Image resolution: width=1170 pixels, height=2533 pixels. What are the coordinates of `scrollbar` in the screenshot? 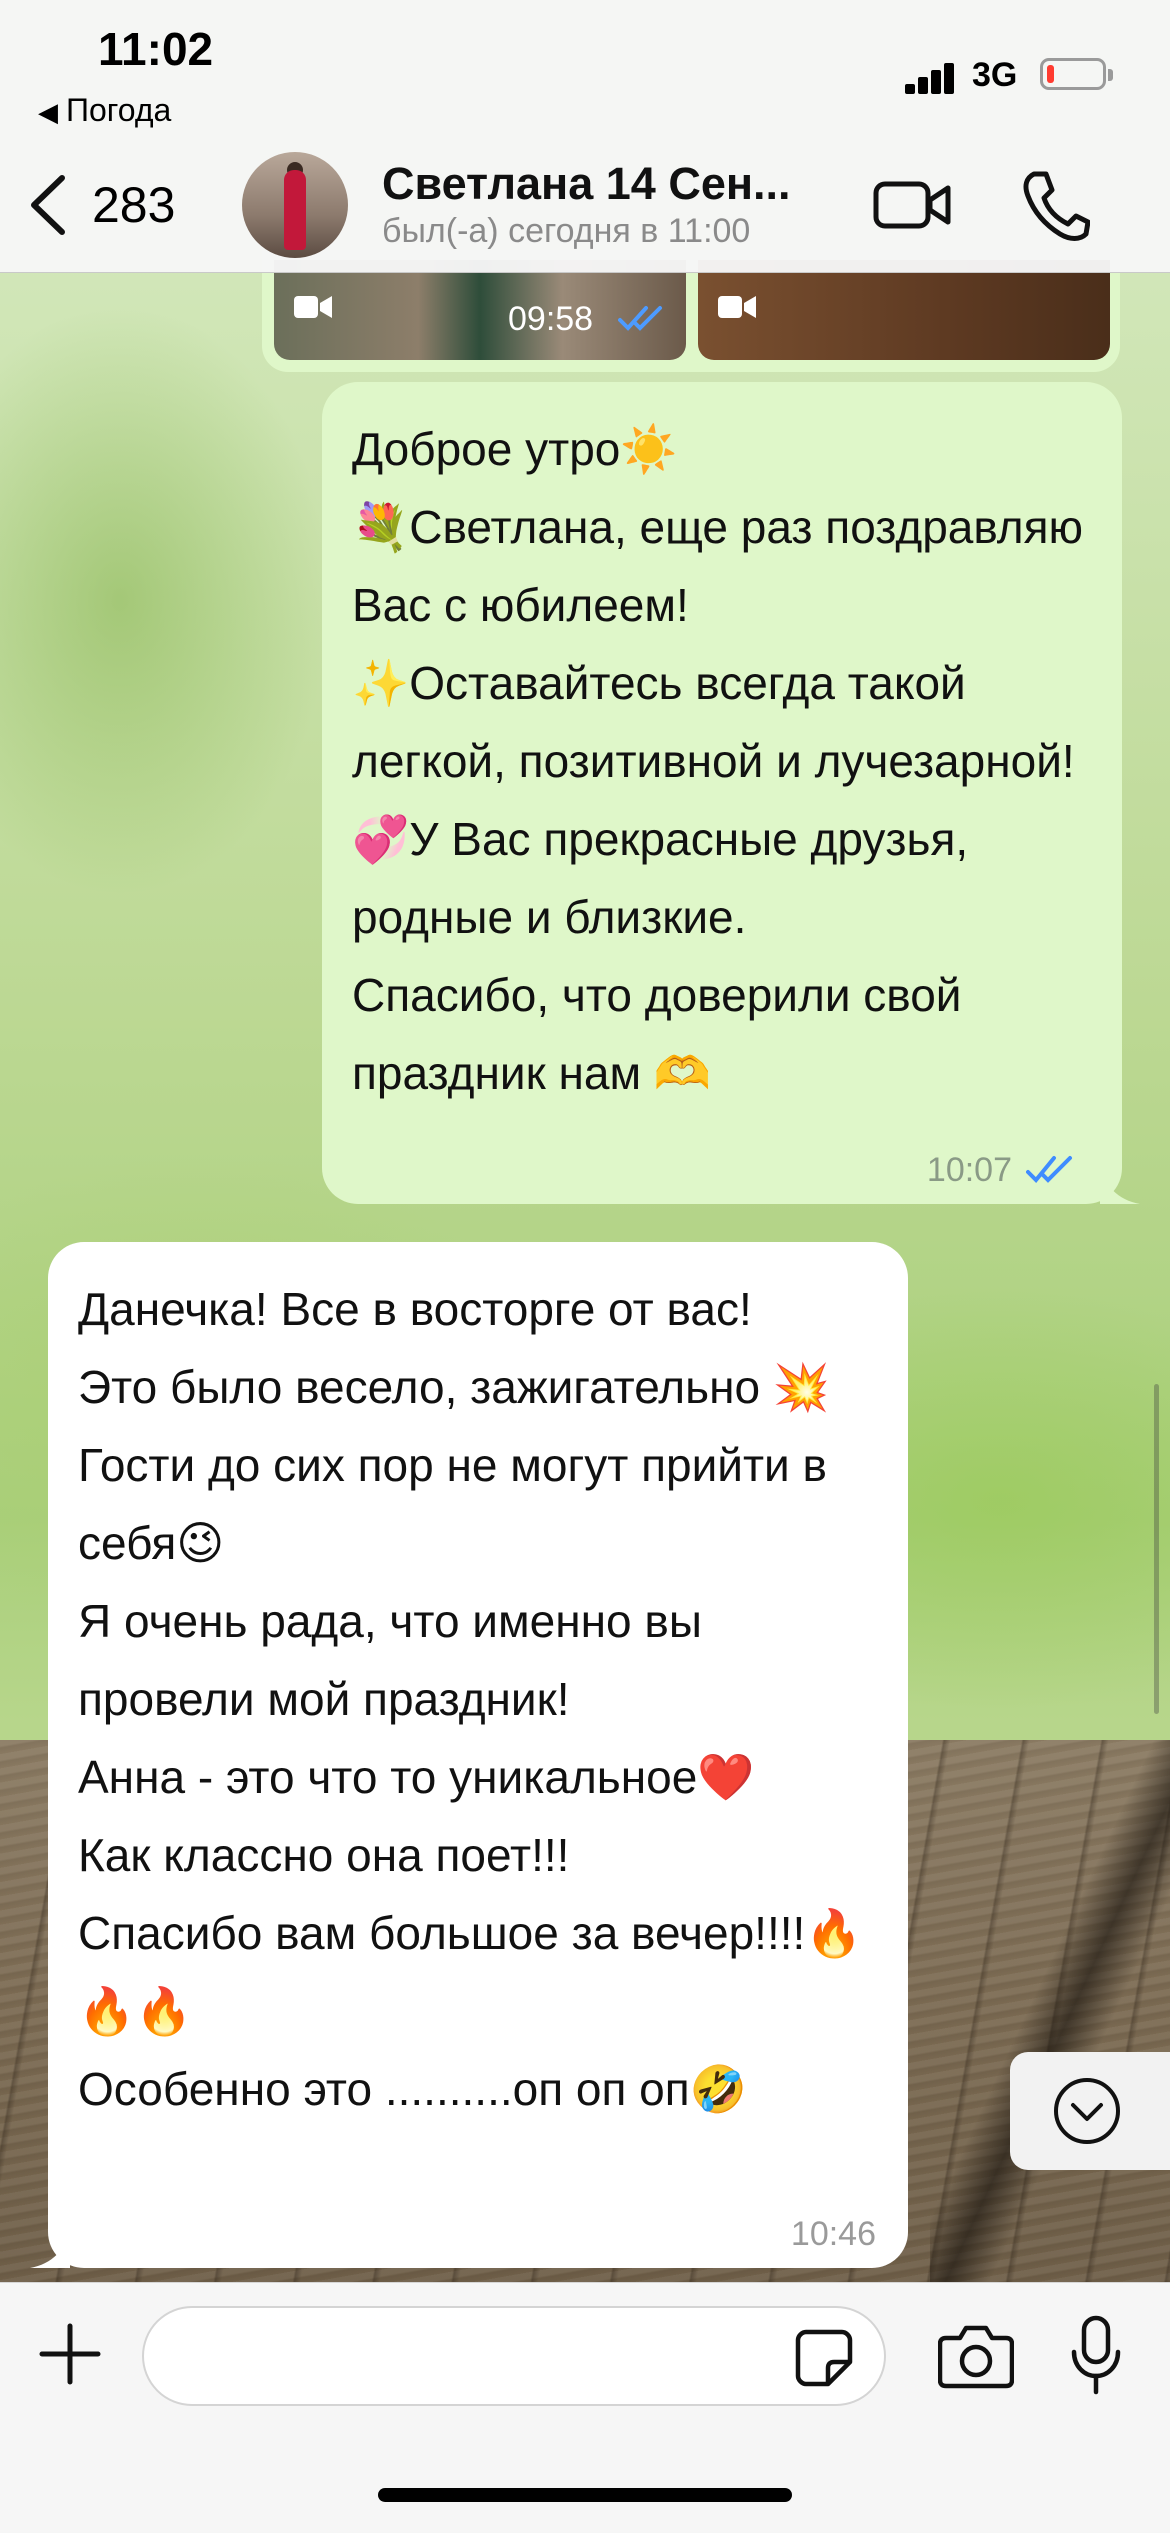 It's located at (1156, 1549).